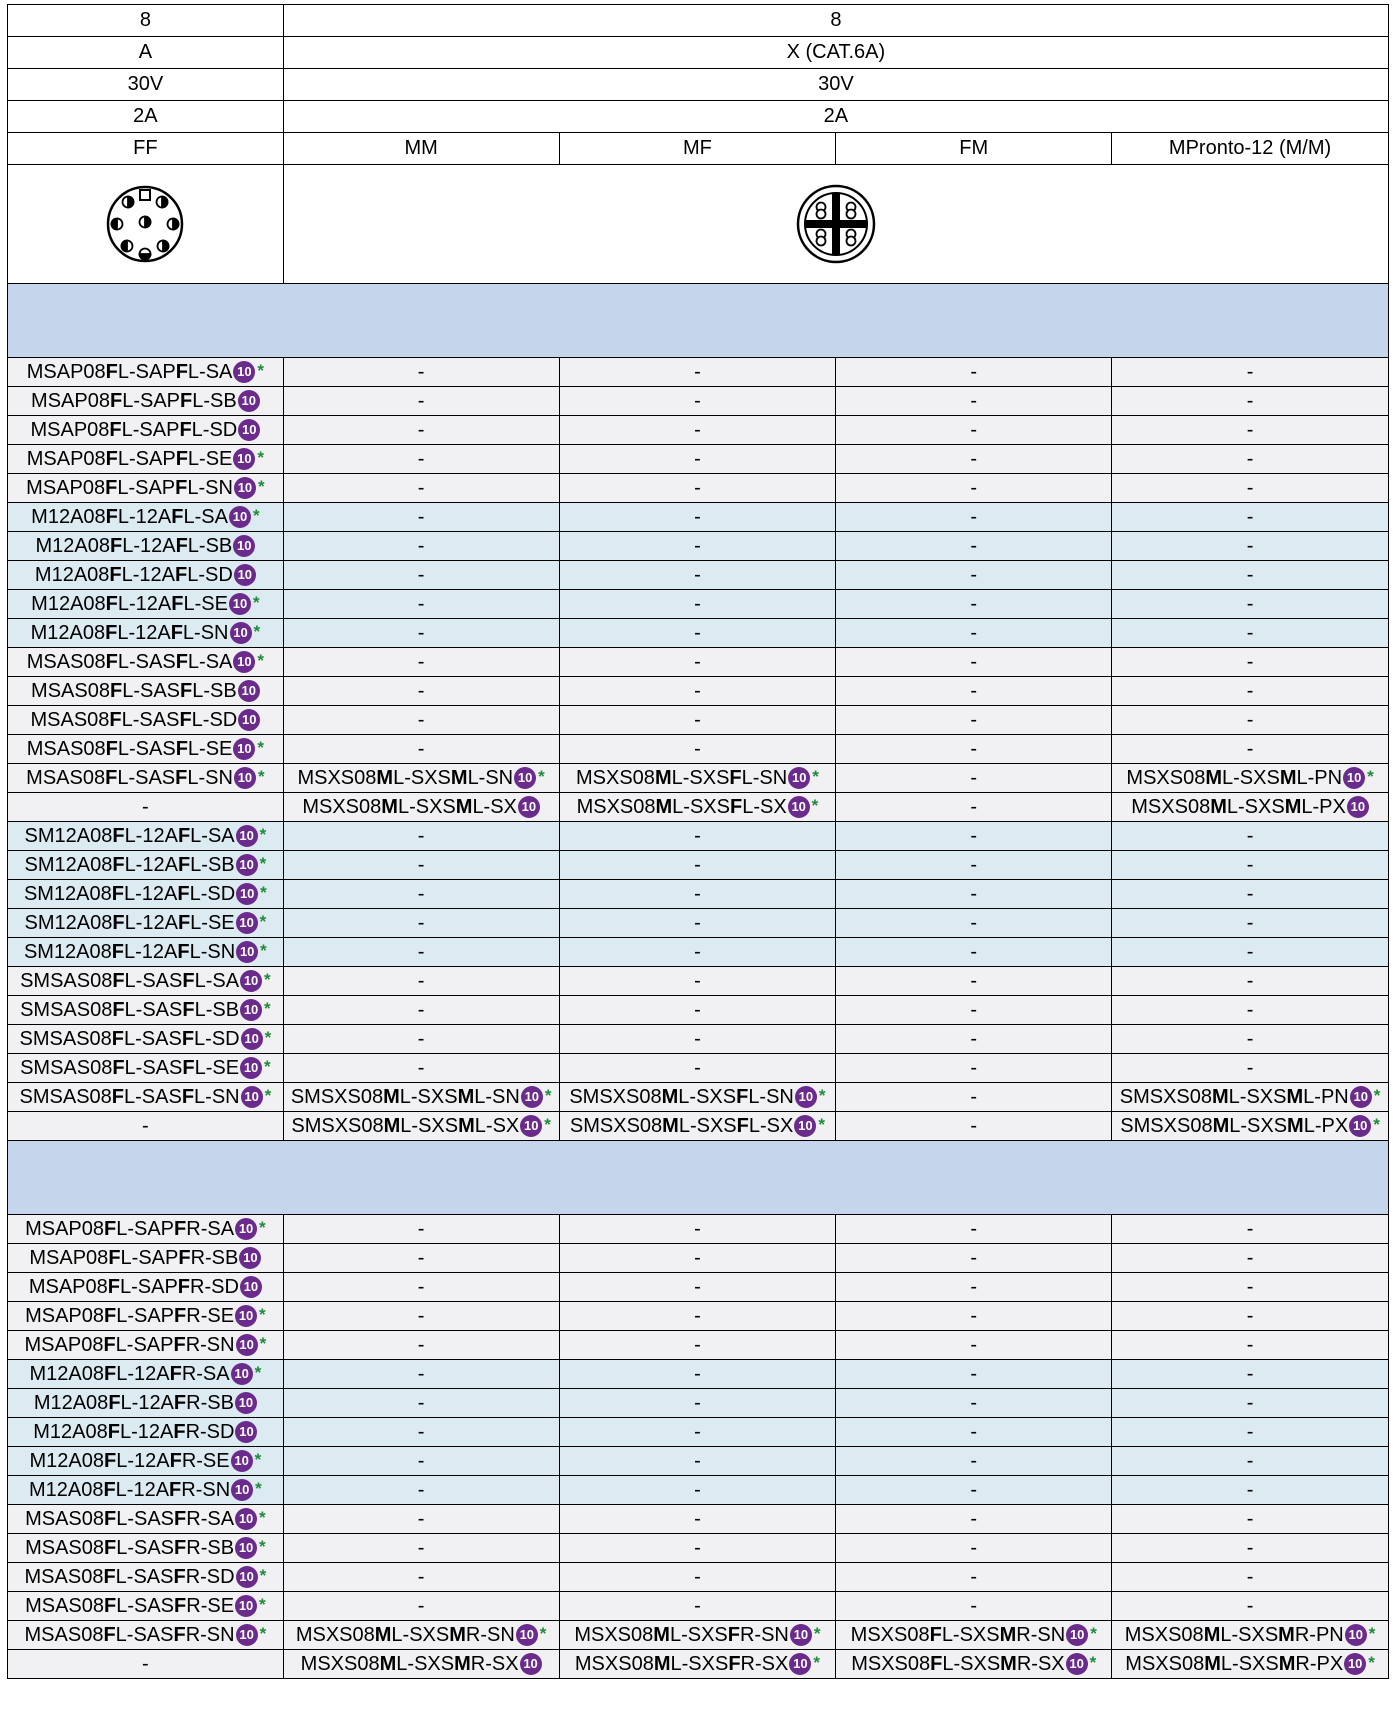 Image resolution: width=1393 pixels, height=1726 pixels. Describe the element at coordinates (1164, 1634) in the screenshot. I see `part-number-segment: MSXS08` at that location.